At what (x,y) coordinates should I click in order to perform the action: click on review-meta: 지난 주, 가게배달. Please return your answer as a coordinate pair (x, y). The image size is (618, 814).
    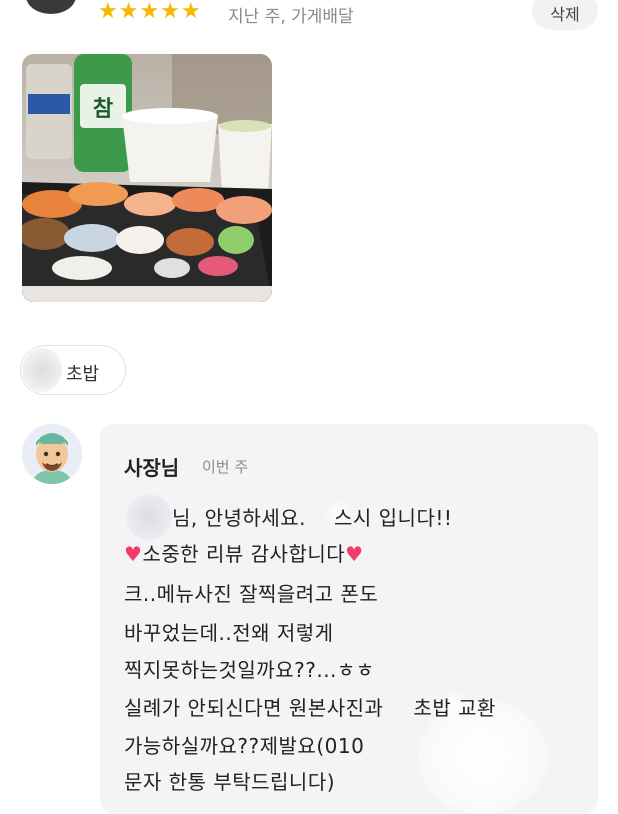
    Looking at the image, I should click on (291, 17).